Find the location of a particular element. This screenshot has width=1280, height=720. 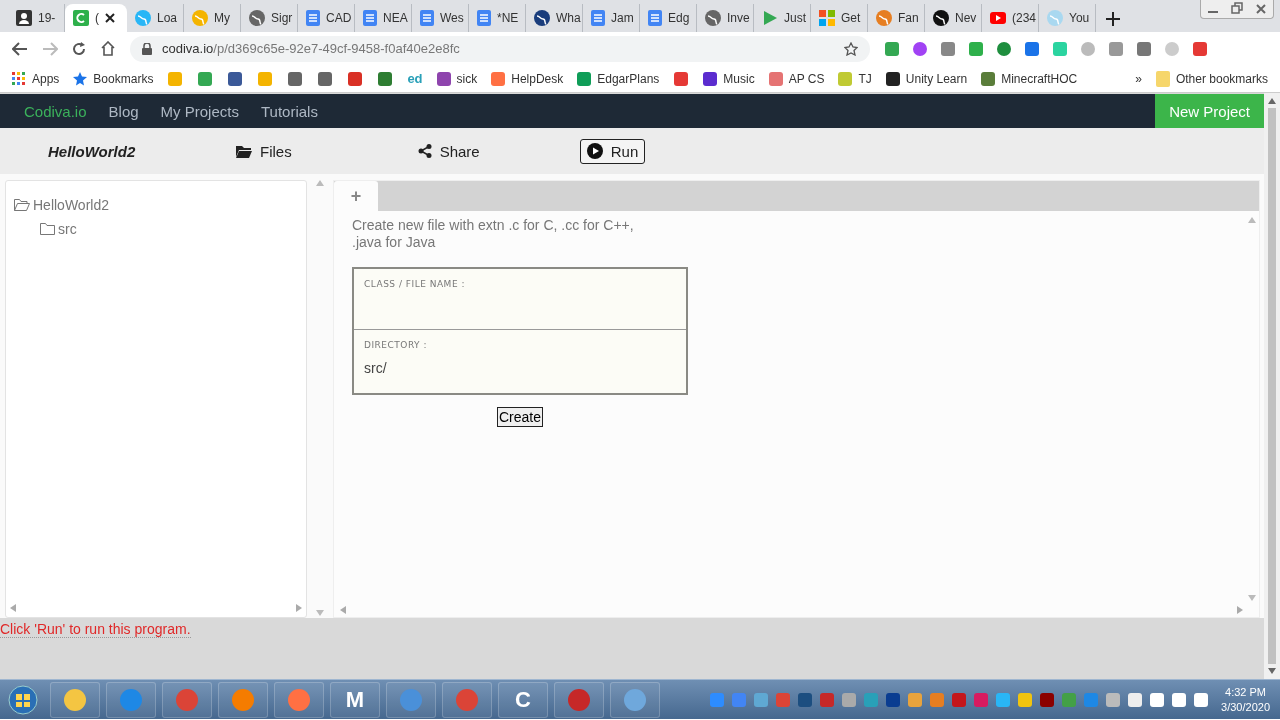

folder-icon is located at coordinates (47, 229).